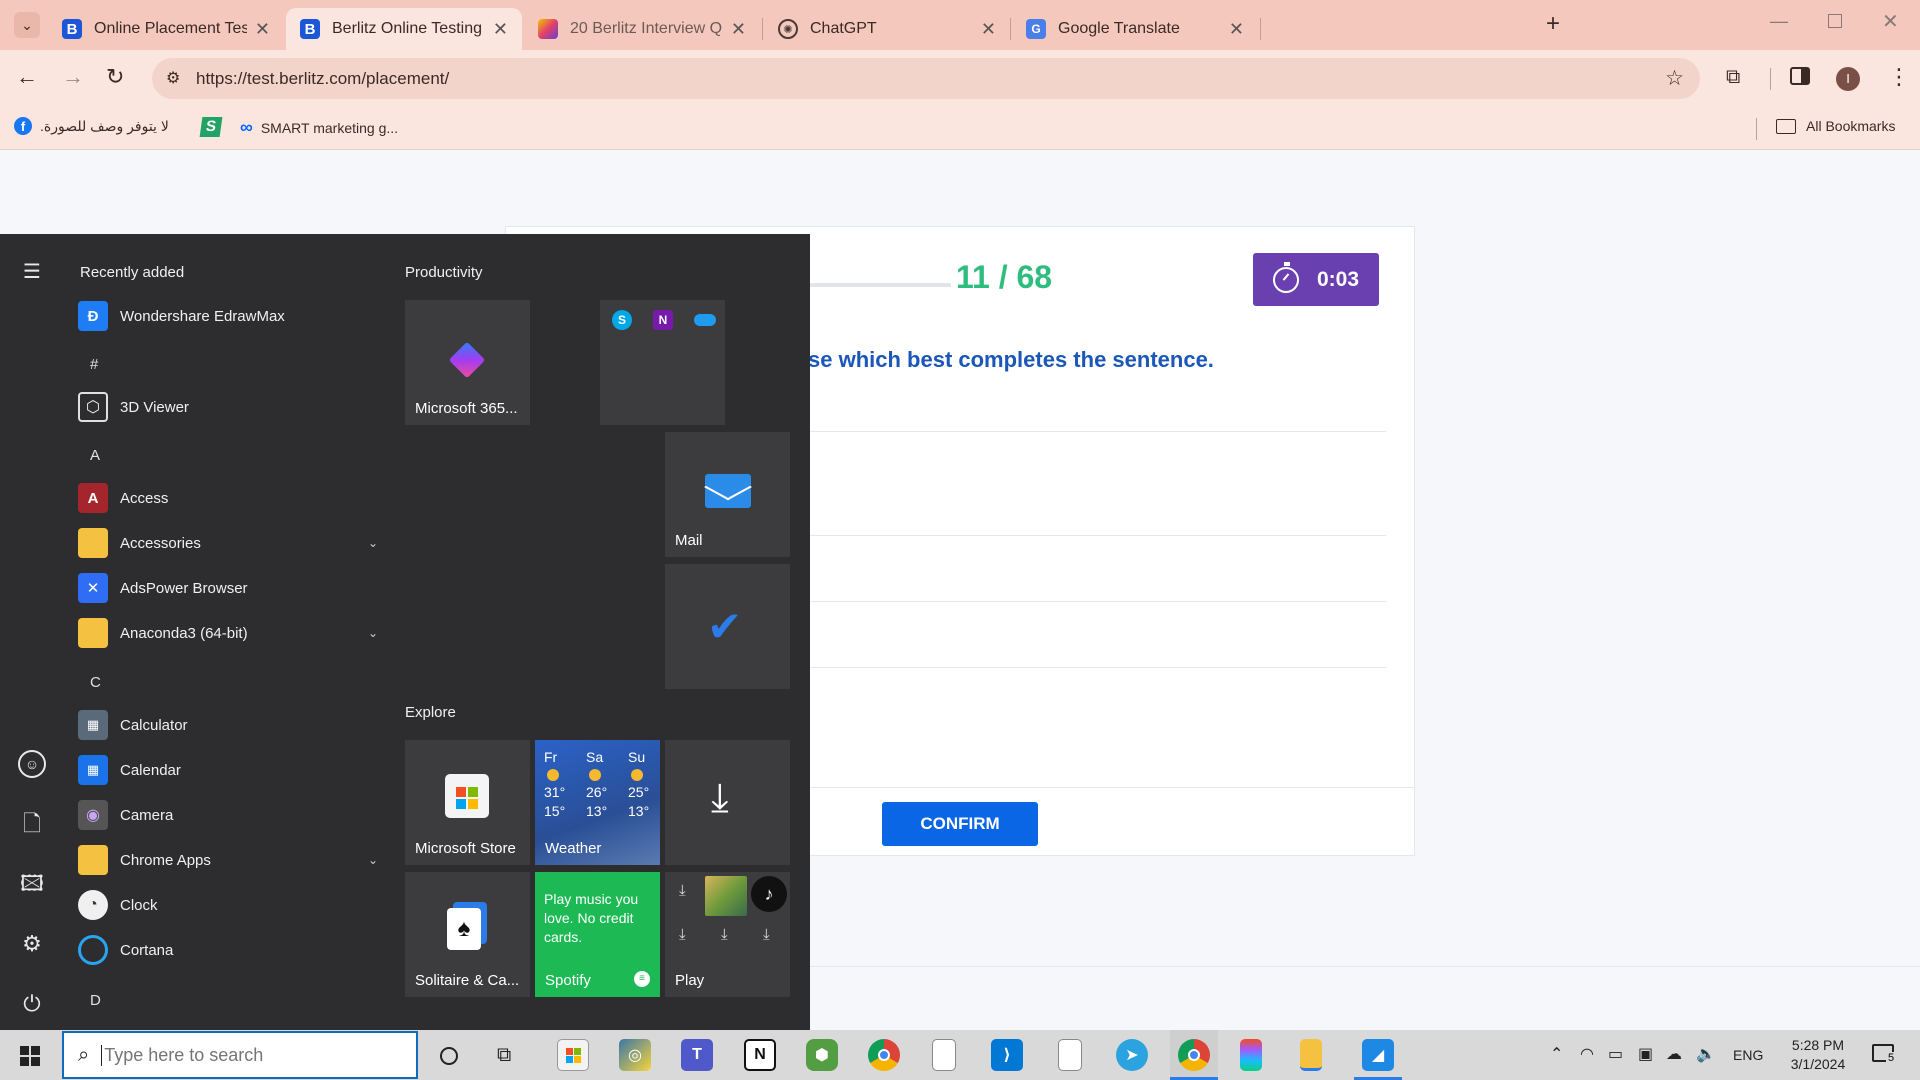 The image size is (1920, 1080). Describe the element at coordinates (504, 1055) in the screenshot. I see `task-view-icon: ⧉` at that location.